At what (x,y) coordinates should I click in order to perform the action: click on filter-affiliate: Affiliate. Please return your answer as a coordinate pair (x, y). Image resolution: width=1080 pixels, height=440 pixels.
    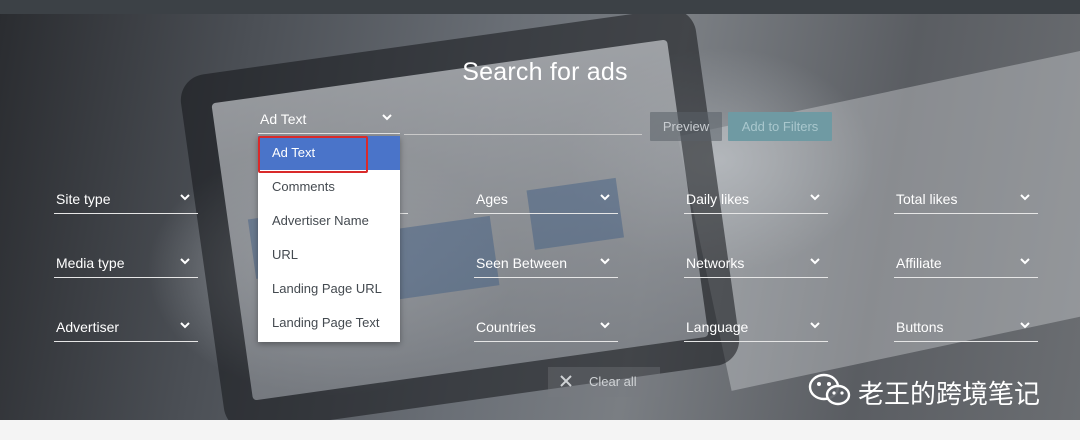
    Looking at the image, I should click on (966, 265).